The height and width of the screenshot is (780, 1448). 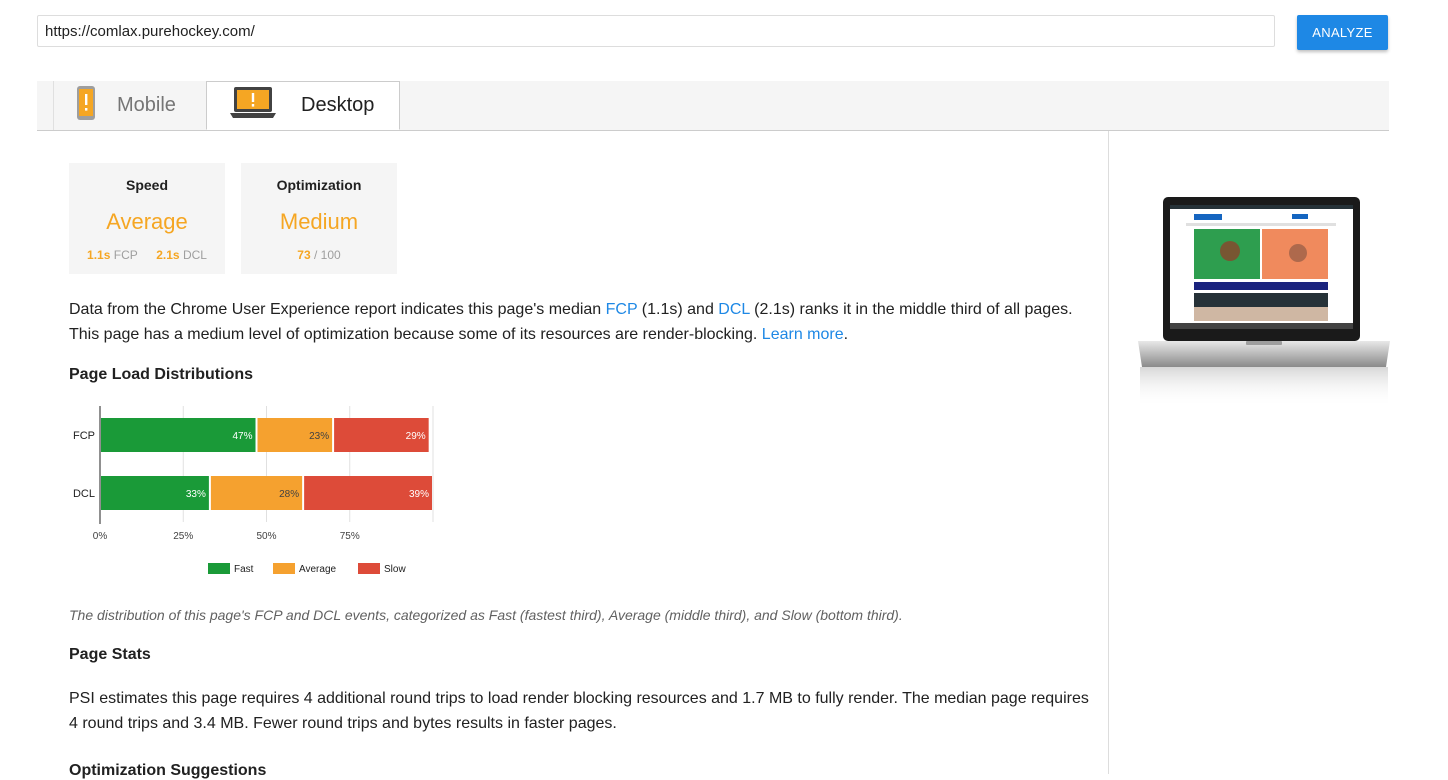 I want to click on summary-text-4: ., so click(x=846, y=334).